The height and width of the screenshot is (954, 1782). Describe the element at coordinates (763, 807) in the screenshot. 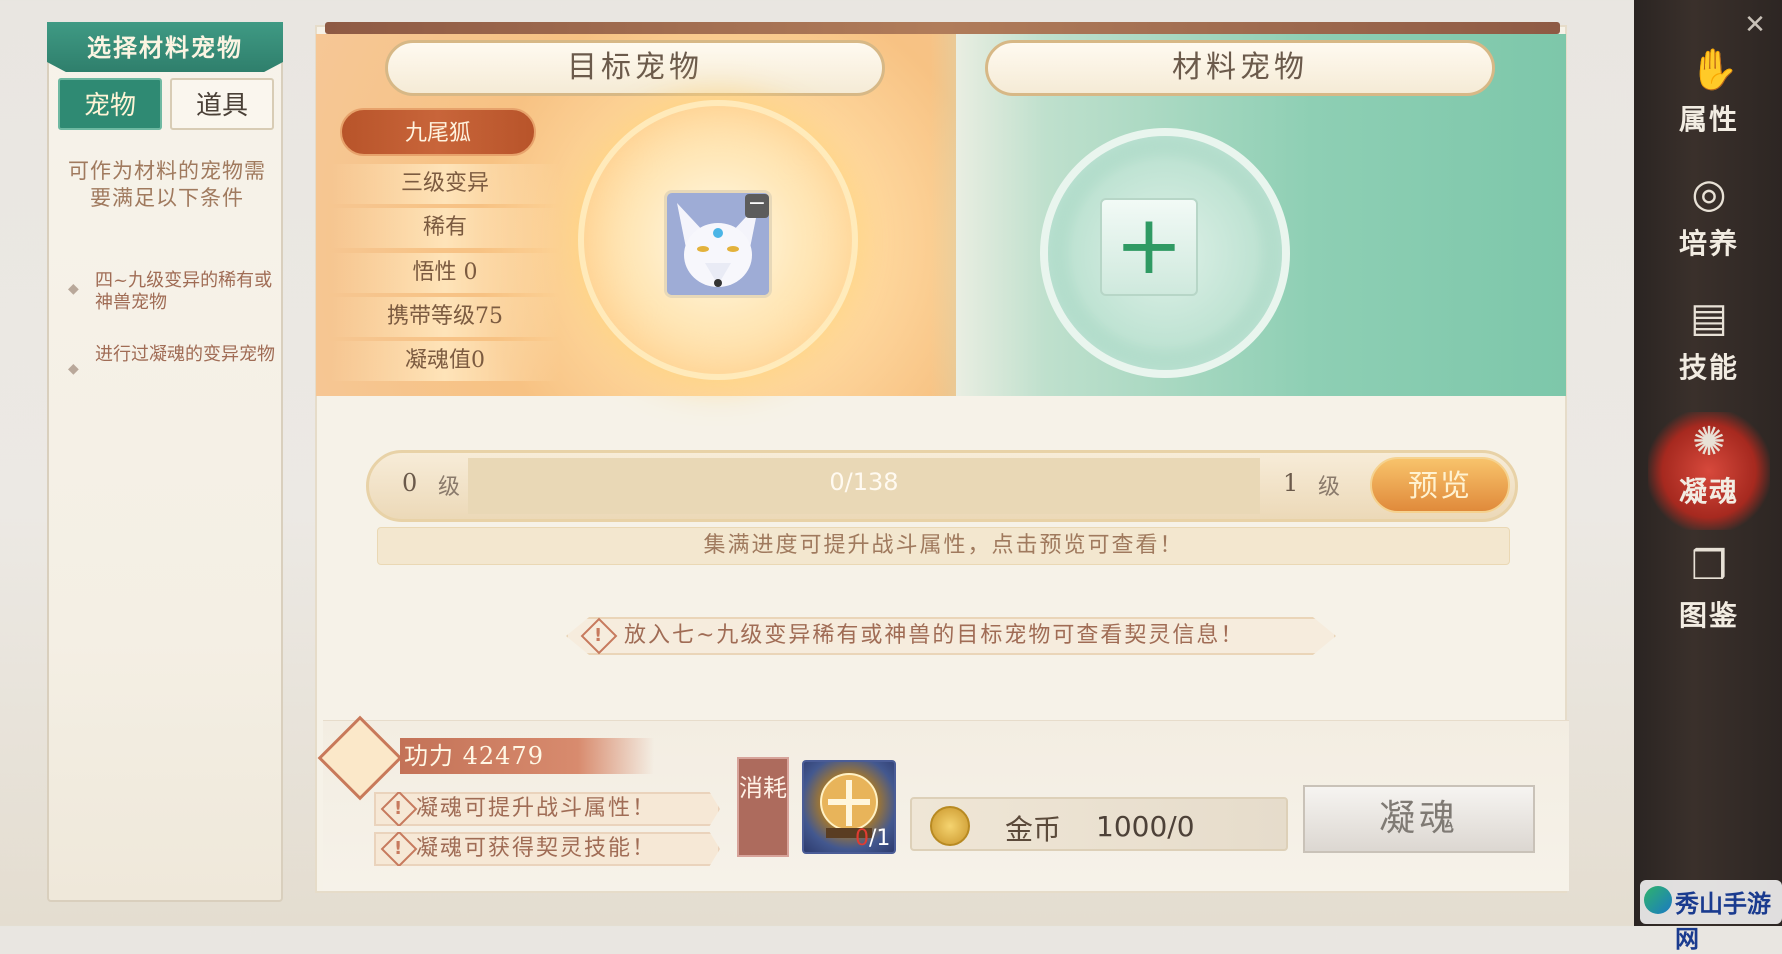

I see `cost-label: 消耗` at that location.